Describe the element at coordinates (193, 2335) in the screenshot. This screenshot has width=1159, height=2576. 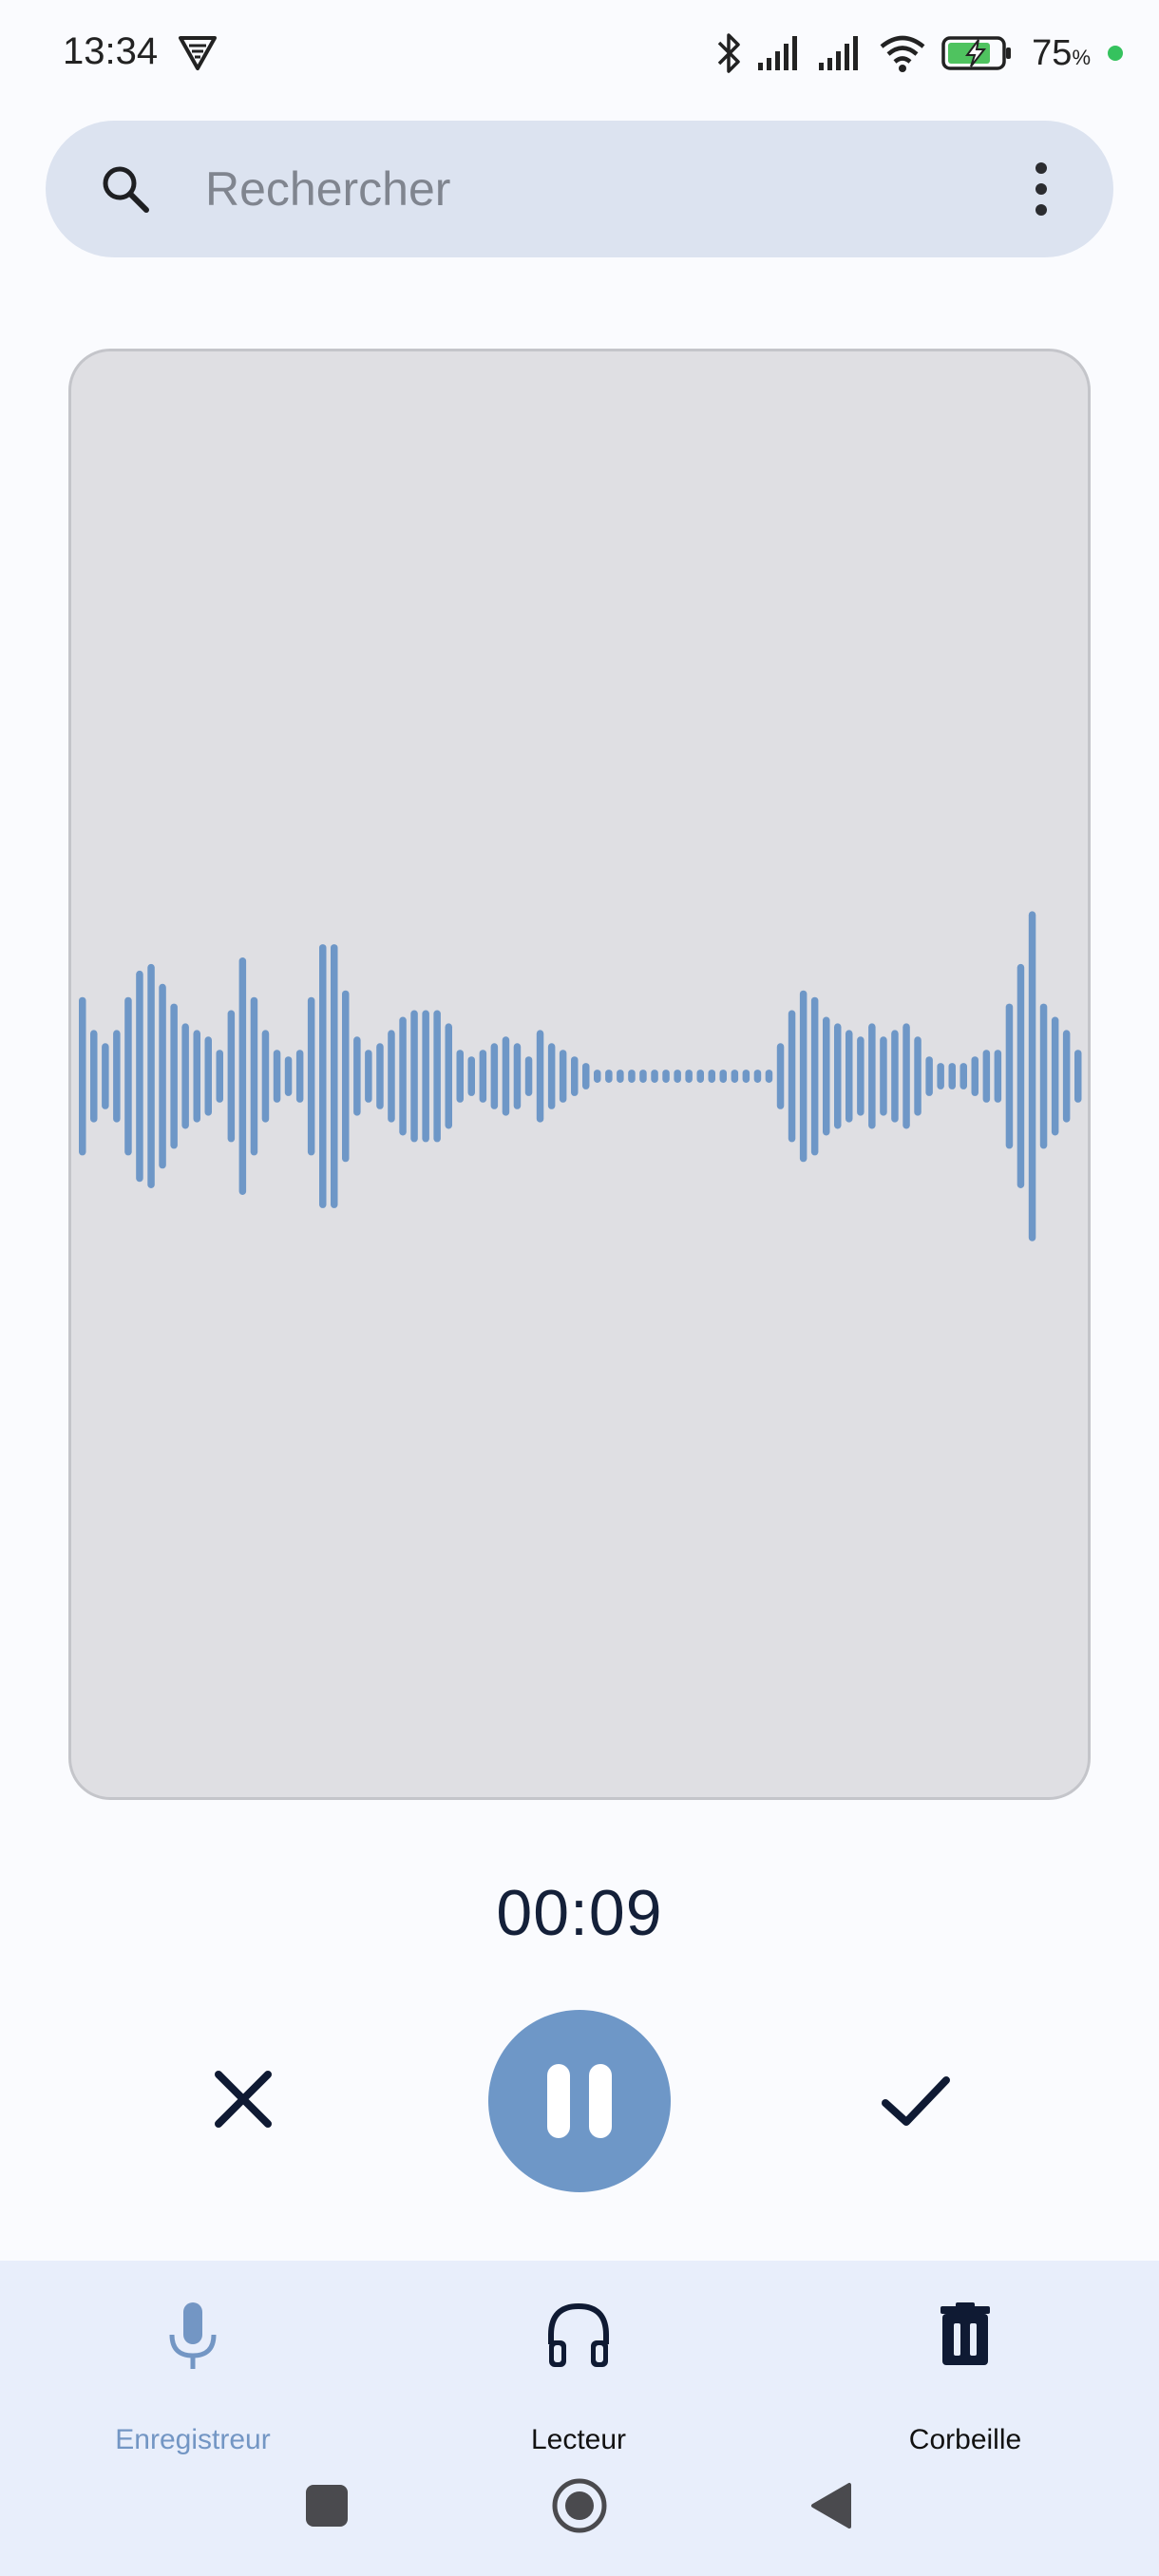
I see `microphone-icon` at that location.